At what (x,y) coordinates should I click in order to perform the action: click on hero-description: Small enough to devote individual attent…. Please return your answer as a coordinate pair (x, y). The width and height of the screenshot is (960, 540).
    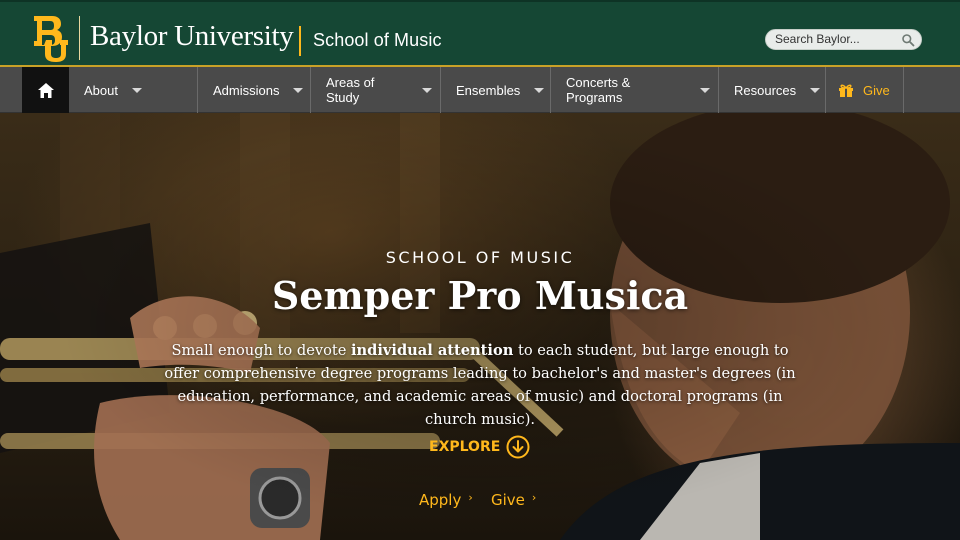
    Looking at the image, I should click on (480, 385).